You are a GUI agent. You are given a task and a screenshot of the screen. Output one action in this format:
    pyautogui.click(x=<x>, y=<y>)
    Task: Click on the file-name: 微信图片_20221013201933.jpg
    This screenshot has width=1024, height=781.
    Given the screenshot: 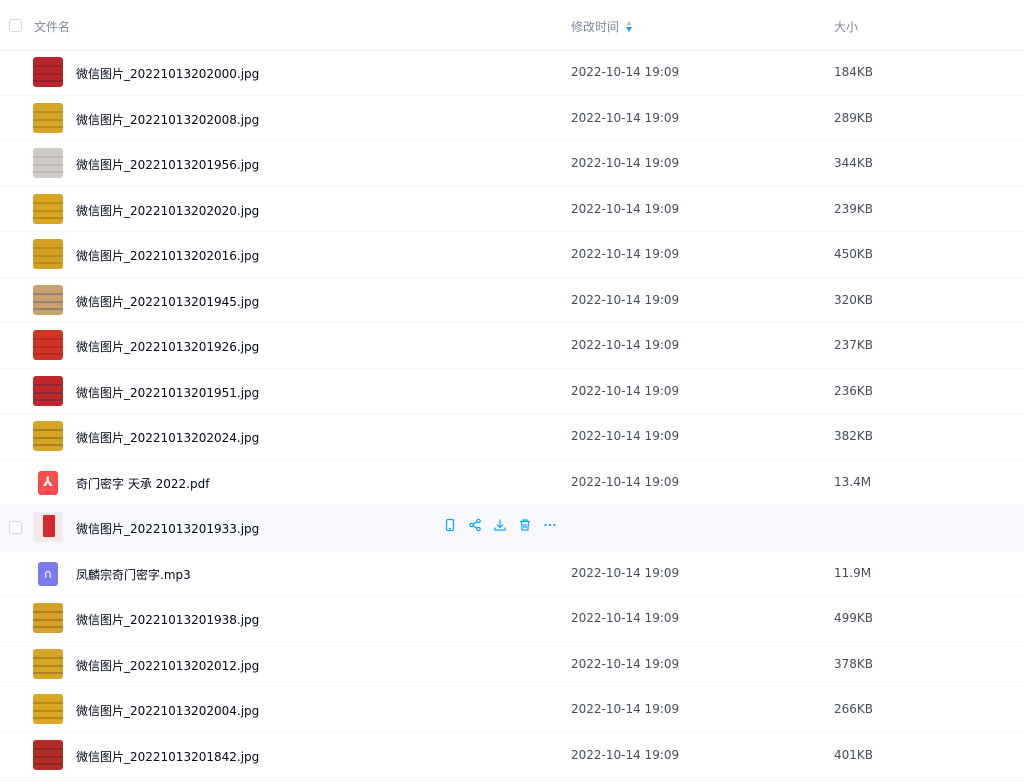 What is the action you would take?
    pyautogui.click(x=167, y=528)
    